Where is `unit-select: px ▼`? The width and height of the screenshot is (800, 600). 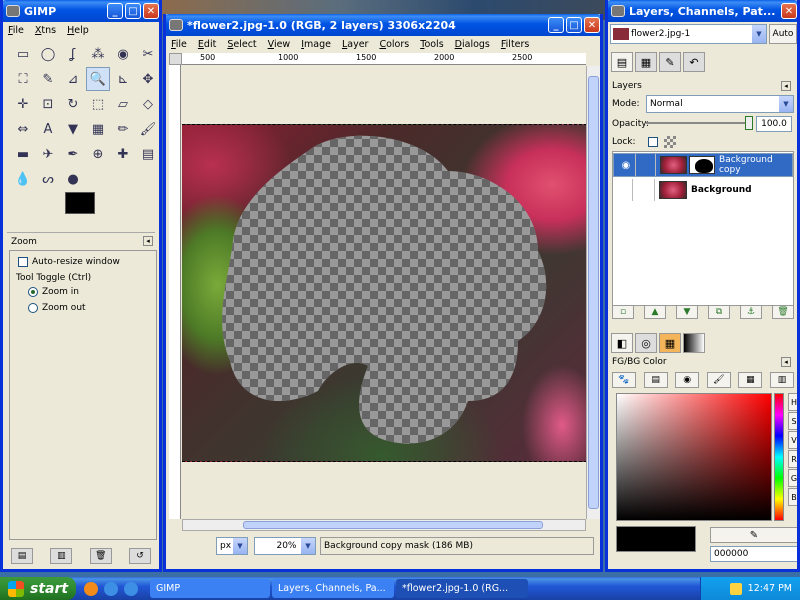 unit-select: px ▼ is located at coordinates (232, 546).